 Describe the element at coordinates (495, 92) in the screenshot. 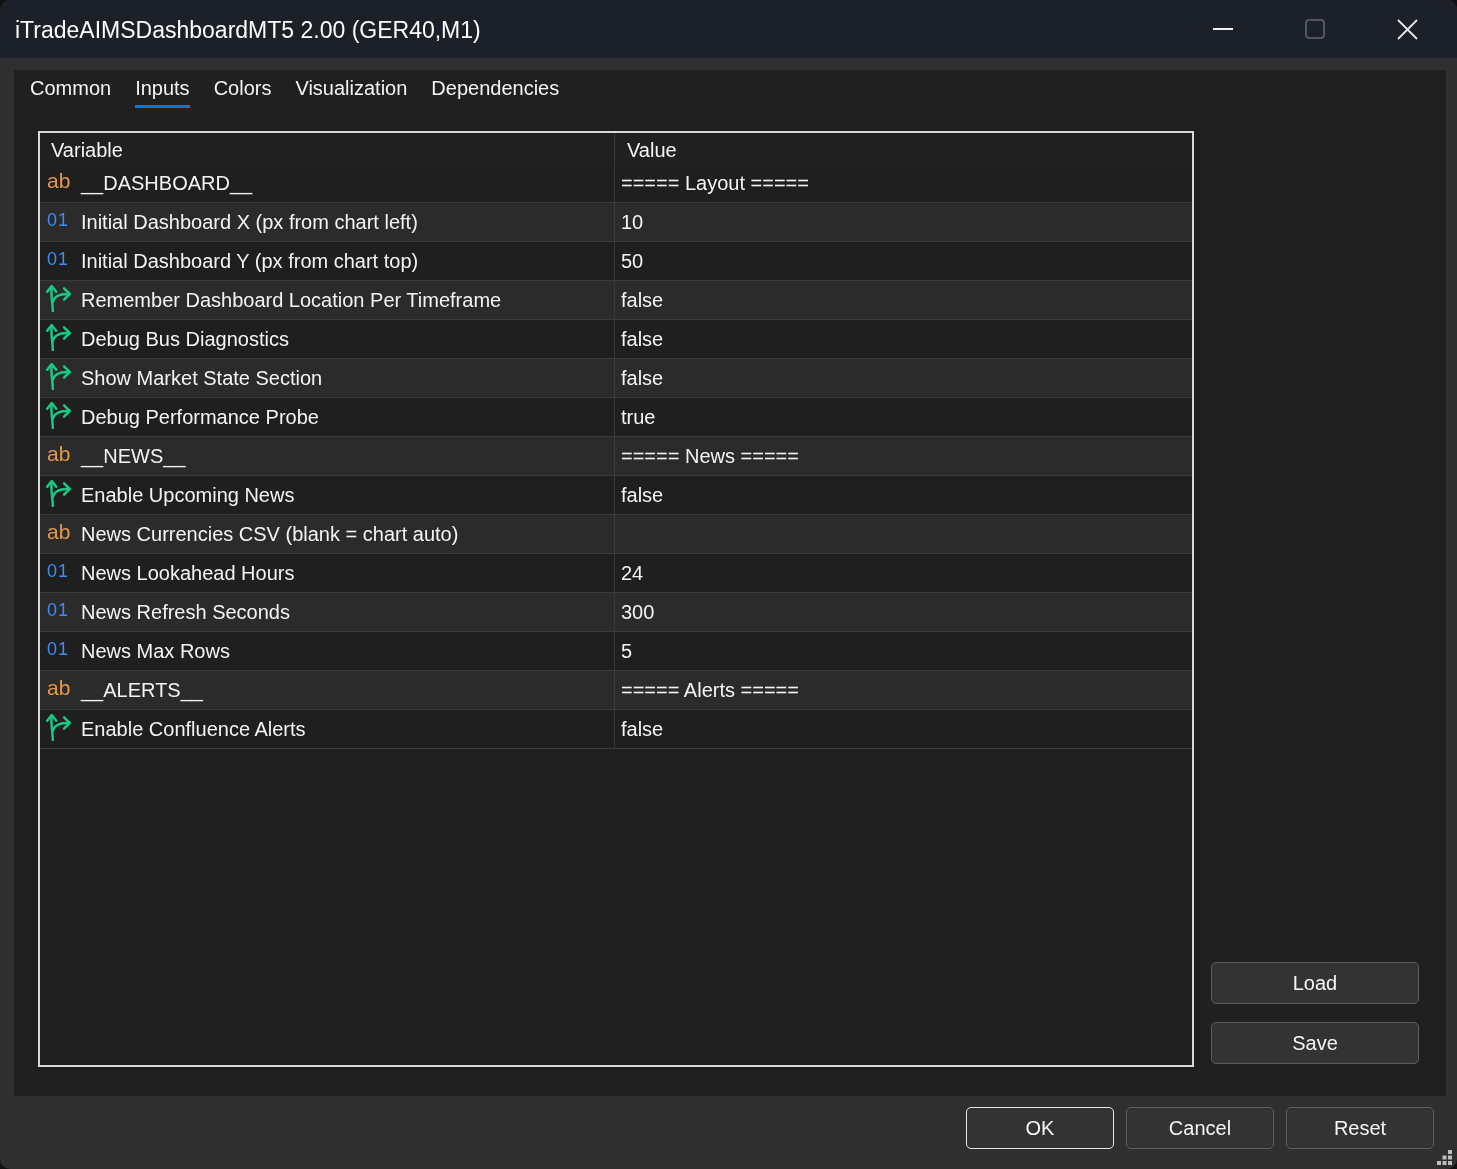

I see `tab: Dependencies` at that location.